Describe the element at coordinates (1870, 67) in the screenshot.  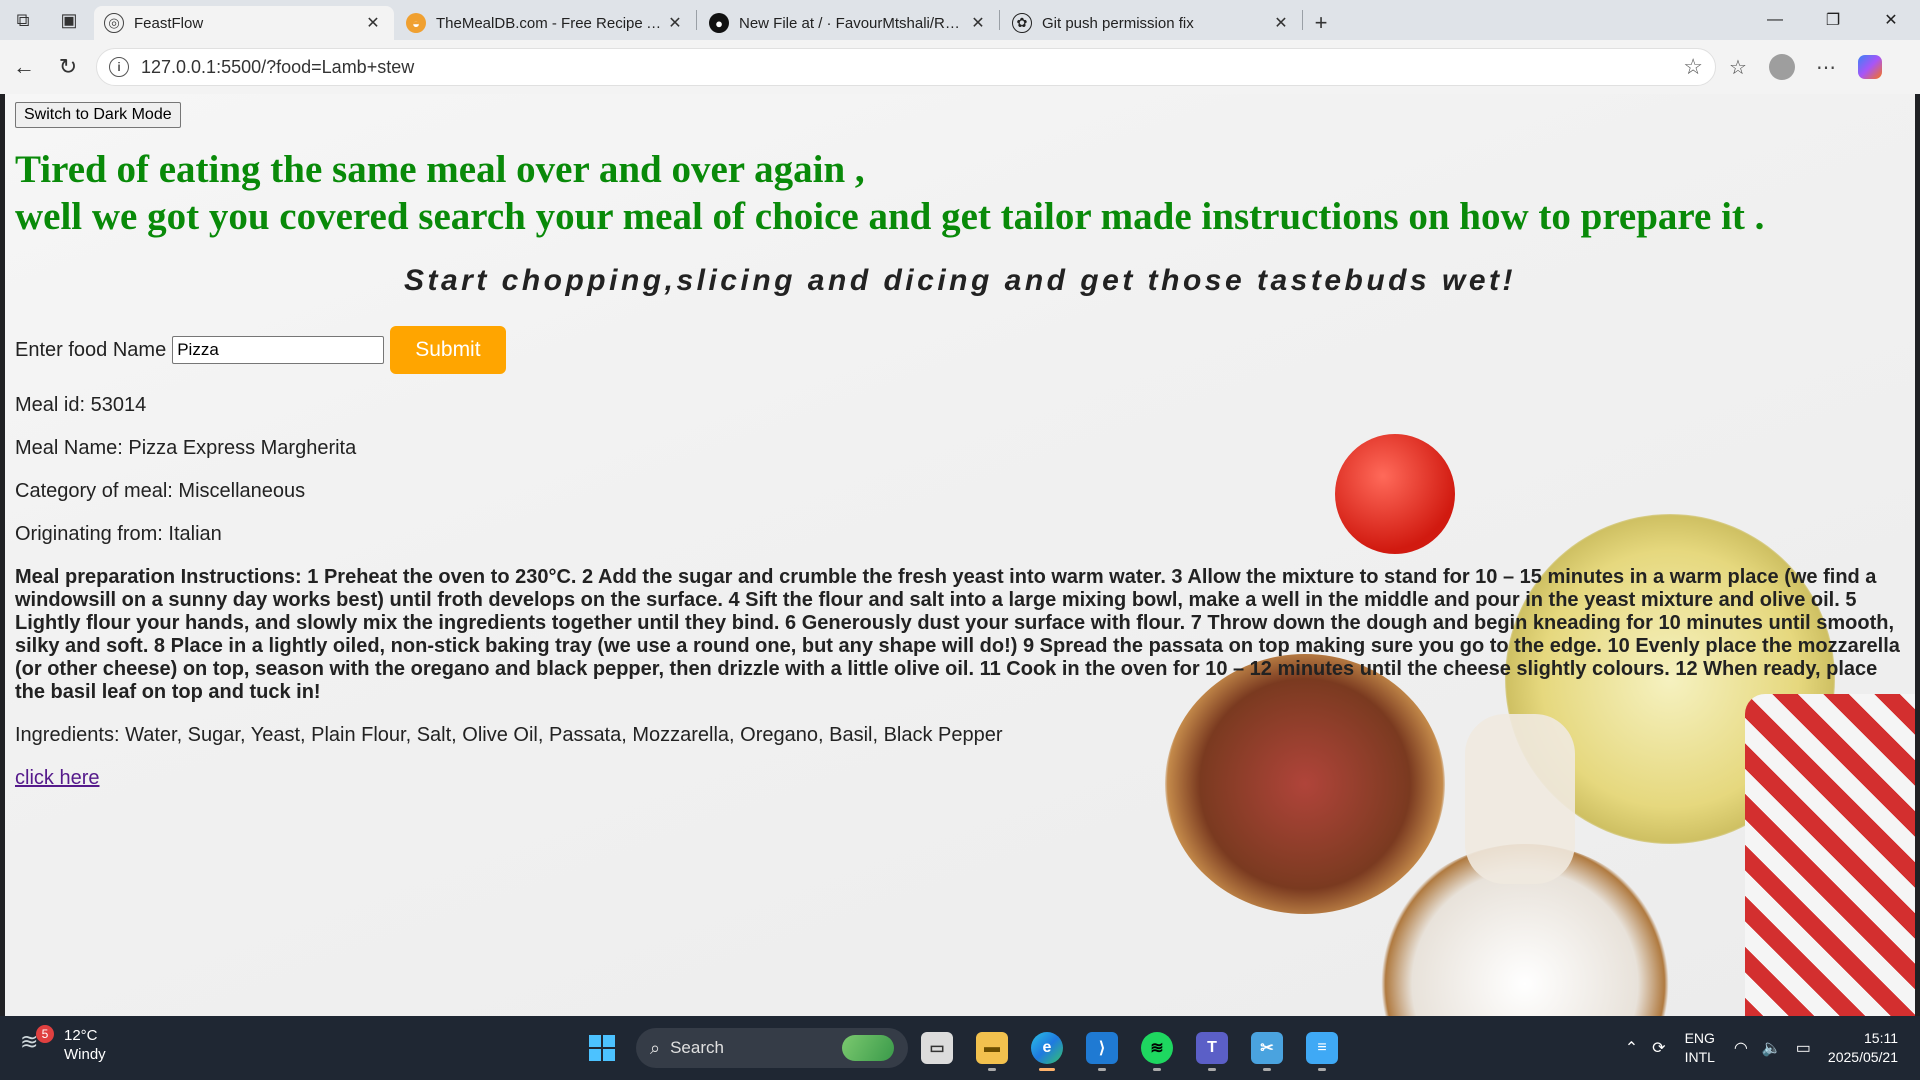
I see `copilot-icon` at that location.